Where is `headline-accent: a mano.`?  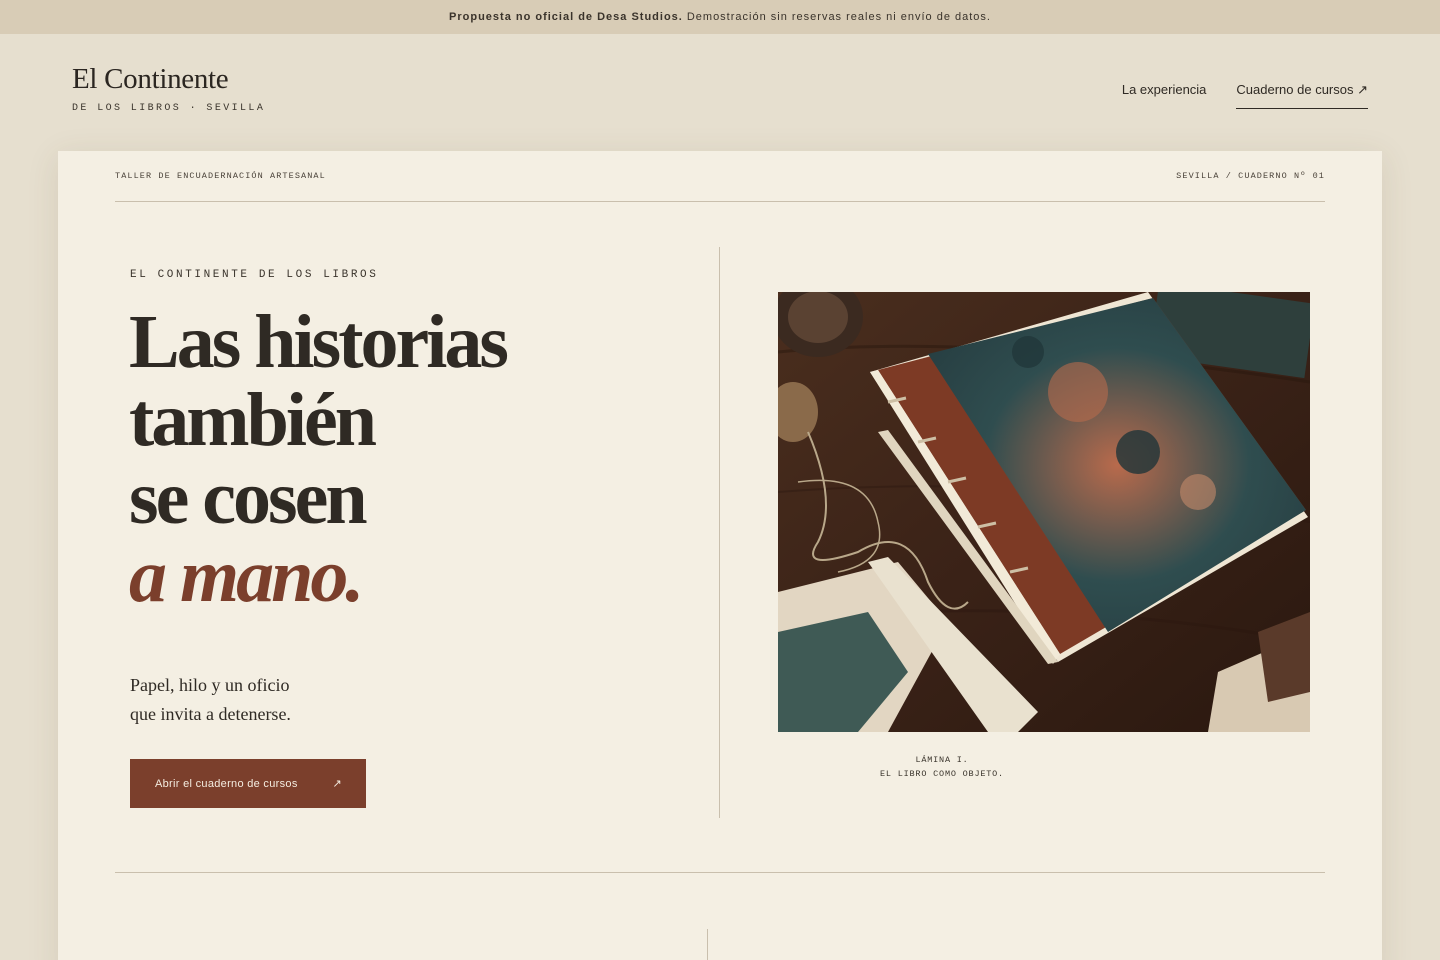
headline-accent: a mano. is located at coordinates (246, 576).